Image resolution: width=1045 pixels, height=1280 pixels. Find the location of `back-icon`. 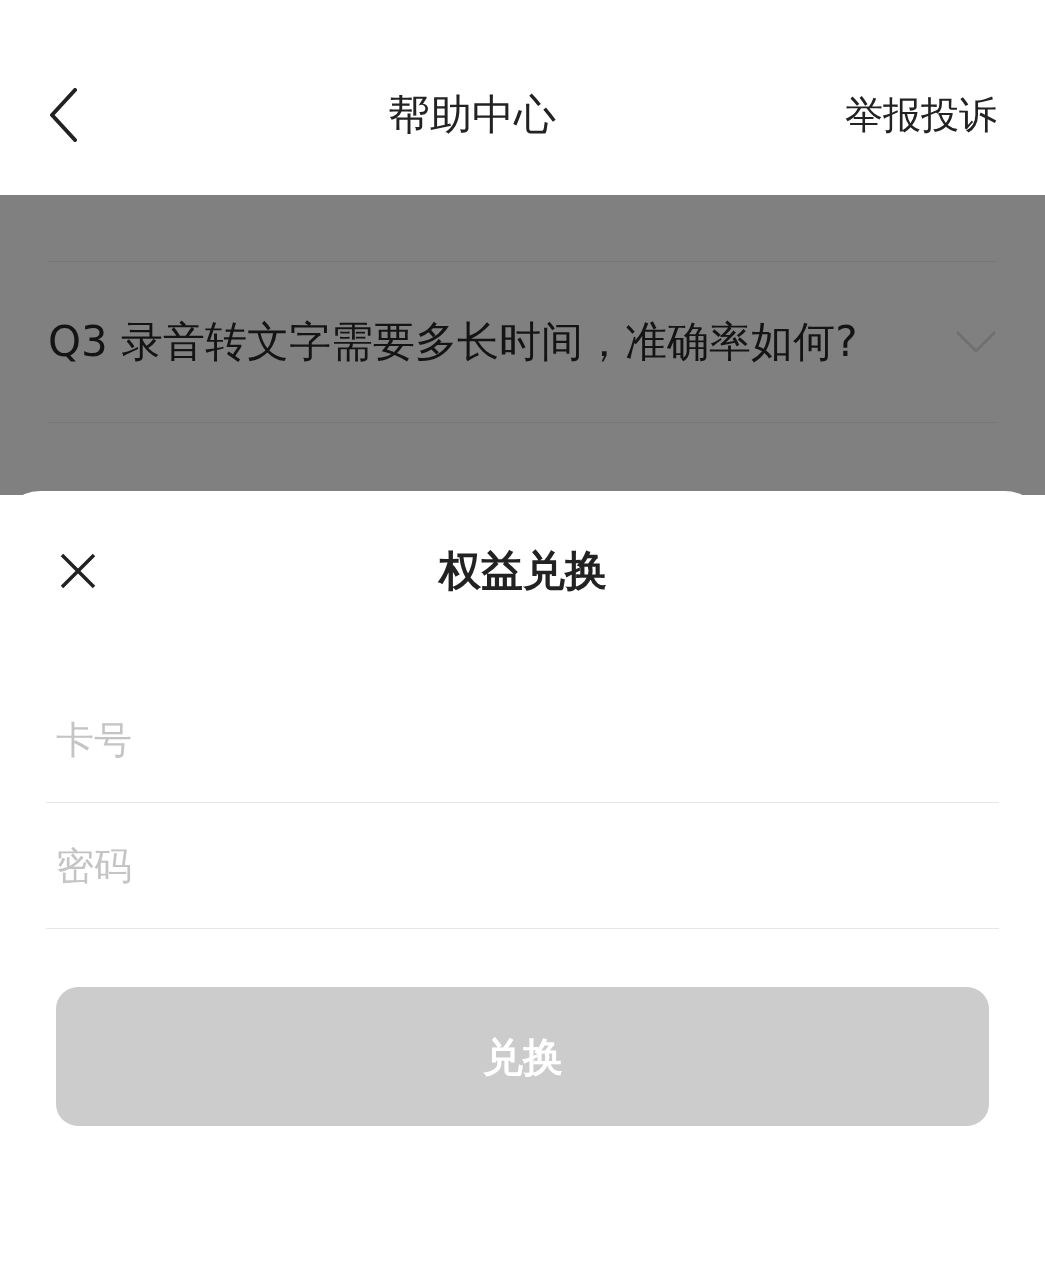

back-icon is located at coordinates (63, 115).